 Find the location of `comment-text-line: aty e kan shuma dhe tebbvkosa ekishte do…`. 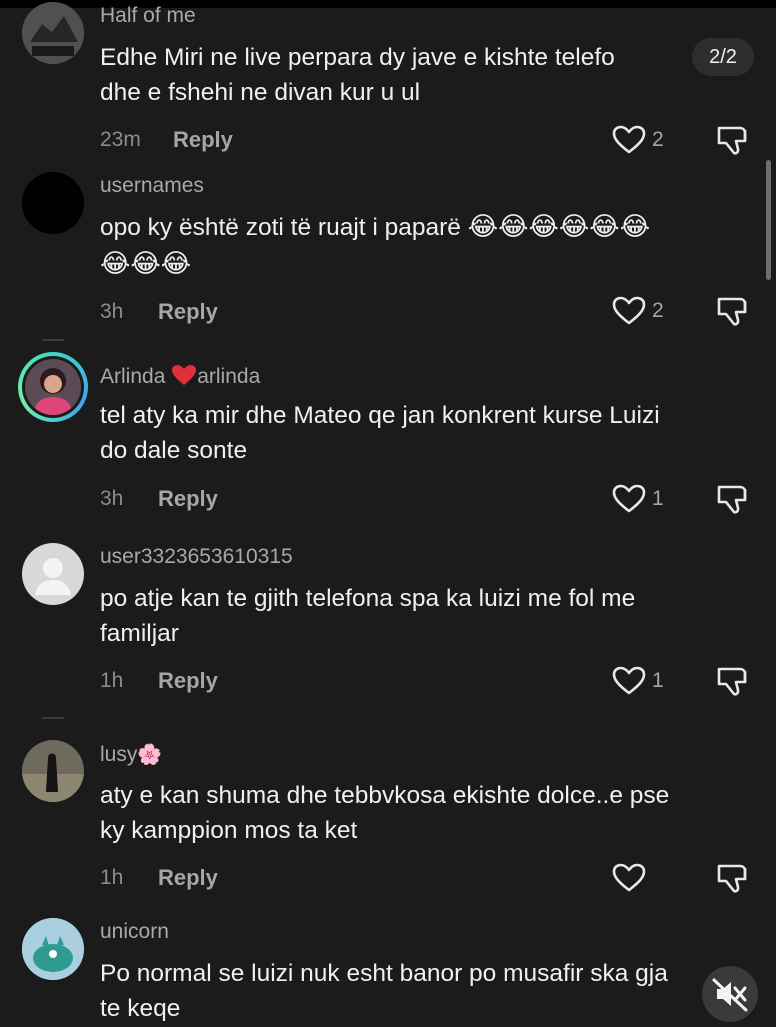

comment-text-line: aty e kan shuma dhe tebbvkosa ekishte do… is located at coordinates (385, 795).